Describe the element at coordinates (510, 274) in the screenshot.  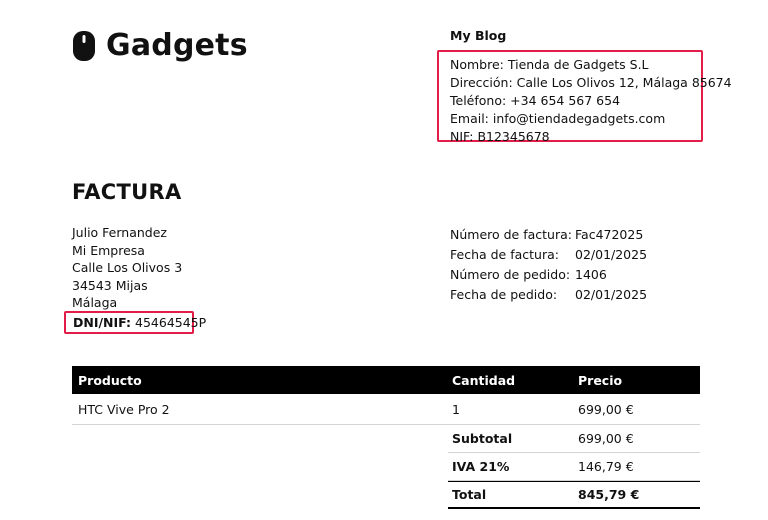
I see `meta-label: Número de pedido:` at that location.